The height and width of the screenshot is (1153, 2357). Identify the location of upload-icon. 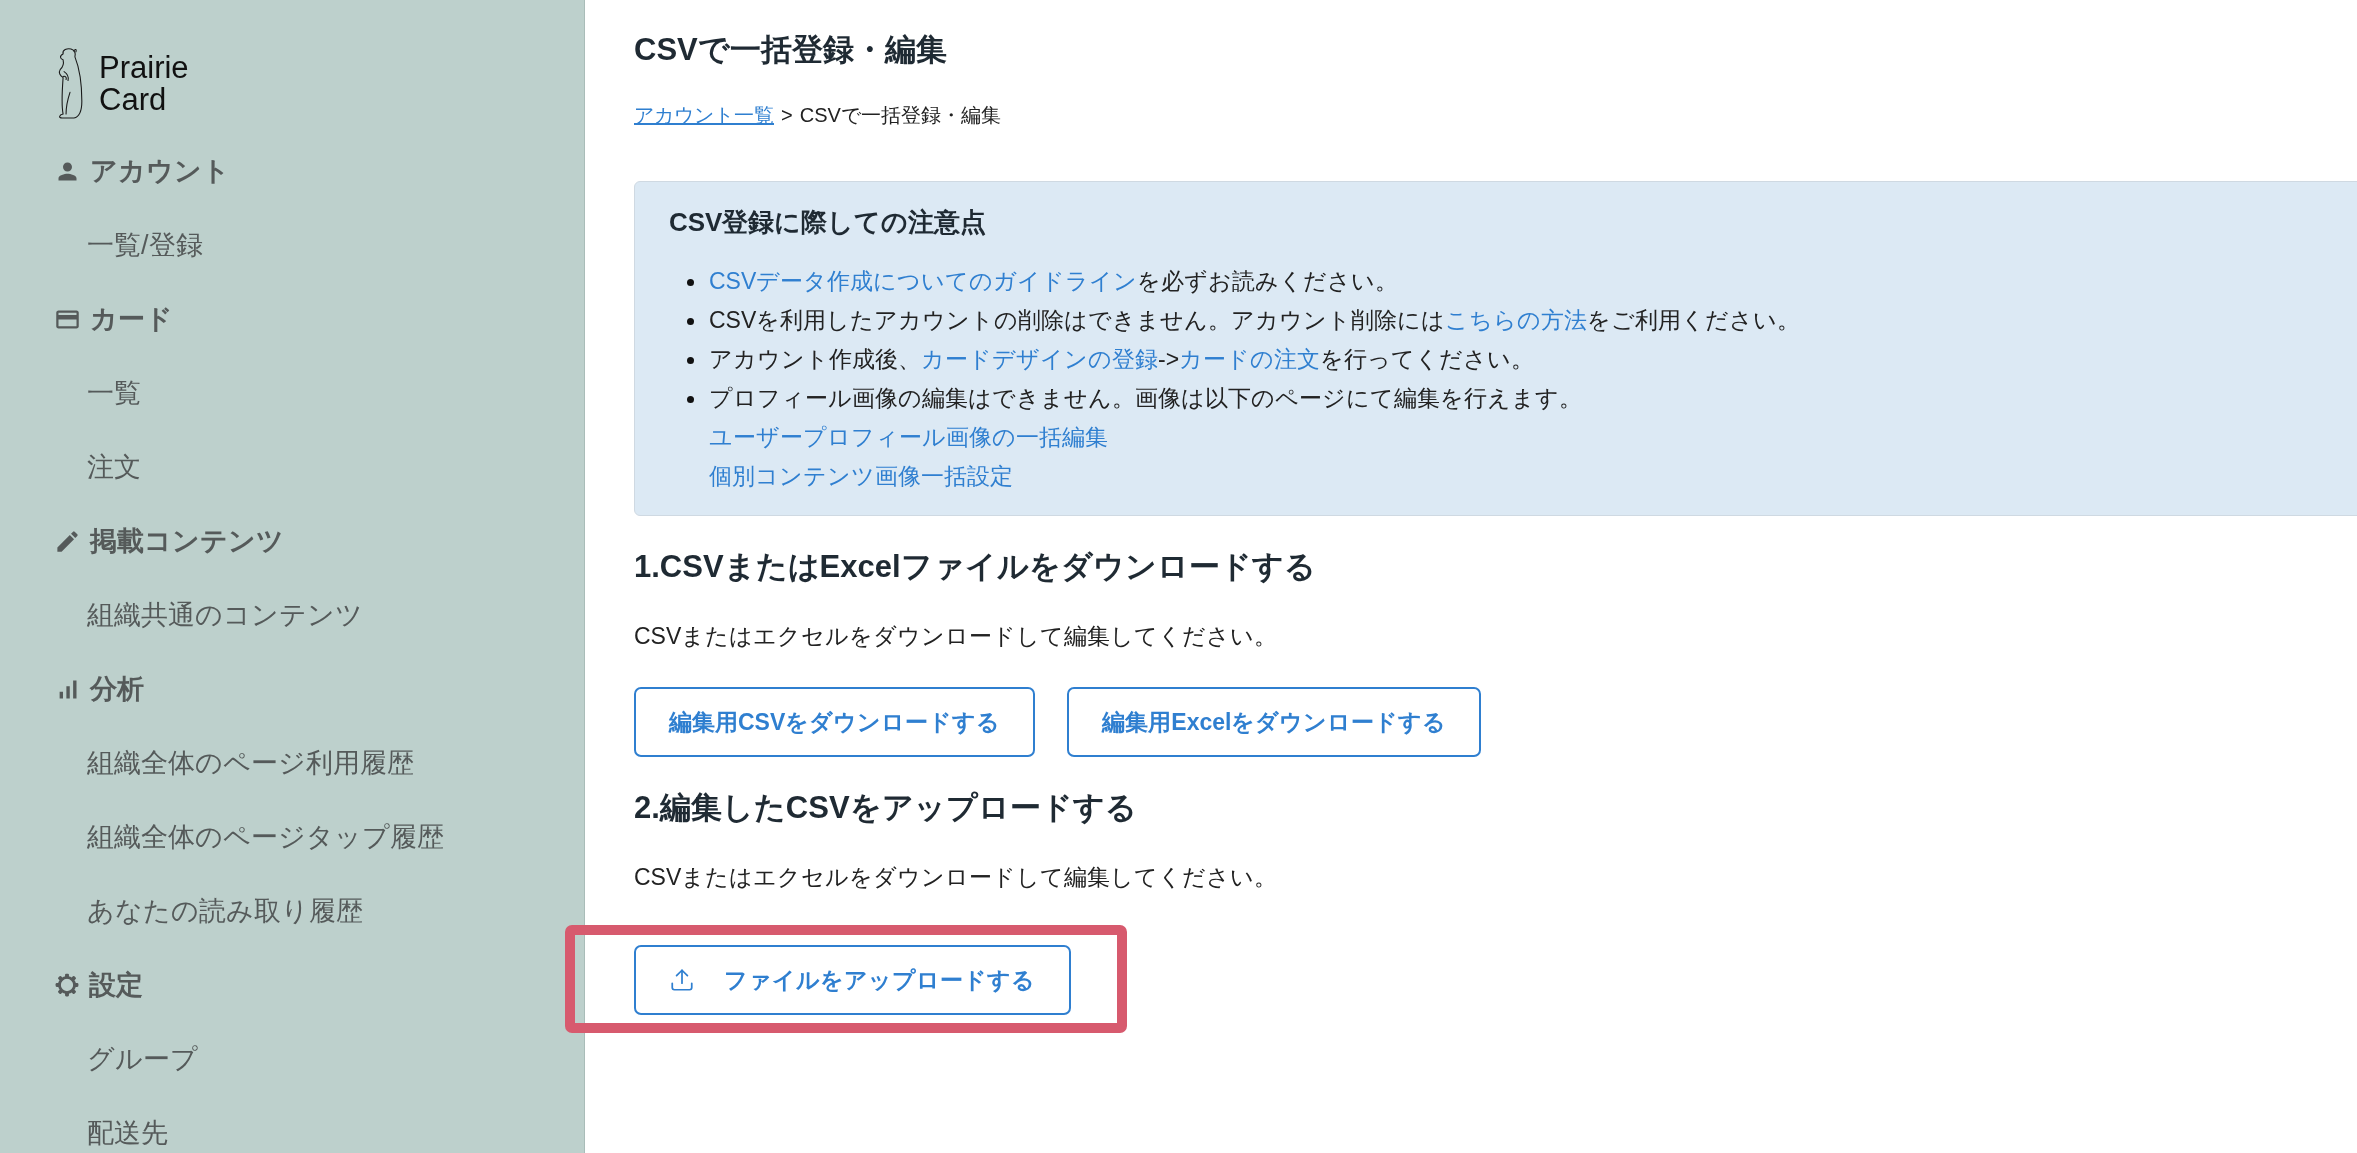
(682, 980).